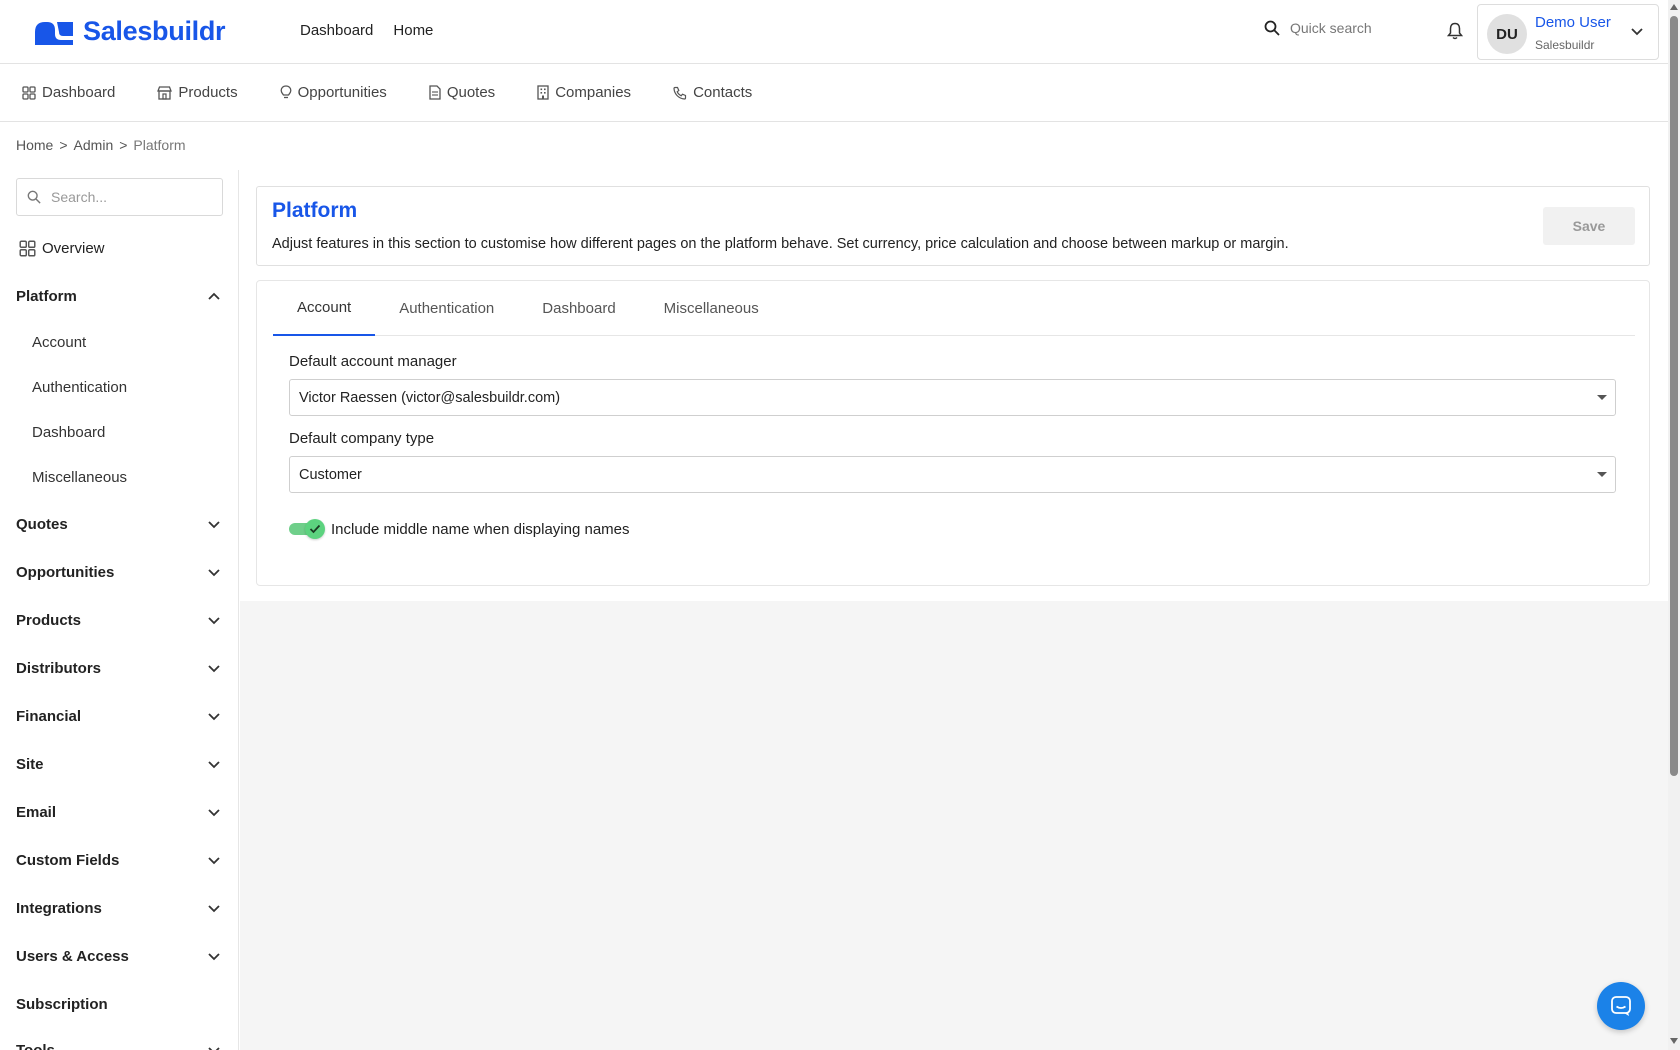 This screenshot has width=1680, height=1050. I want to click on breadcrumb-admin: Admin, so click(94, 145).